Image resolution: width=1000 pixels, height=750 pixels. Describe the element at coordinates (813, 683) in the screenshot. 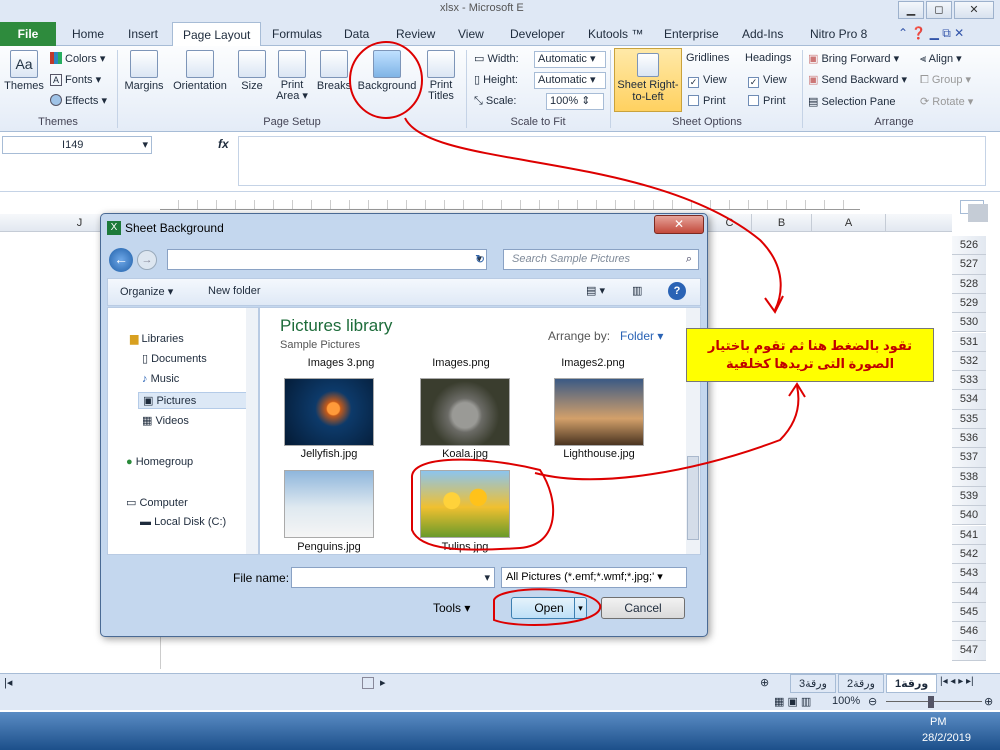

I see `sheet-tab-3: ورقة3` at that location.